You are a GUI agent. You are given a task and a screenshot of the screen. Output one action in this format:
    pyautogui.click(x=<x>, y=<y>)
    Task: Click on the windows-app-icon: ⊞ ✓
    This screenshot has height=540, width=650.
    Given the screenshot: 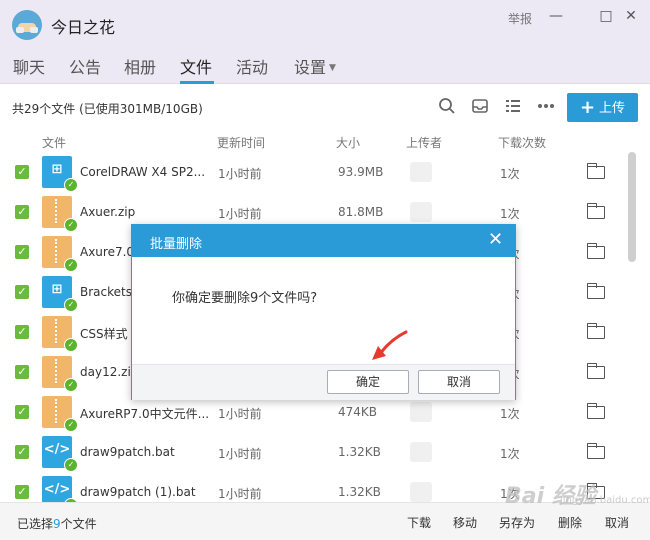 What is the action you would take?
    pyautogui.click(x=60, y=174)
    